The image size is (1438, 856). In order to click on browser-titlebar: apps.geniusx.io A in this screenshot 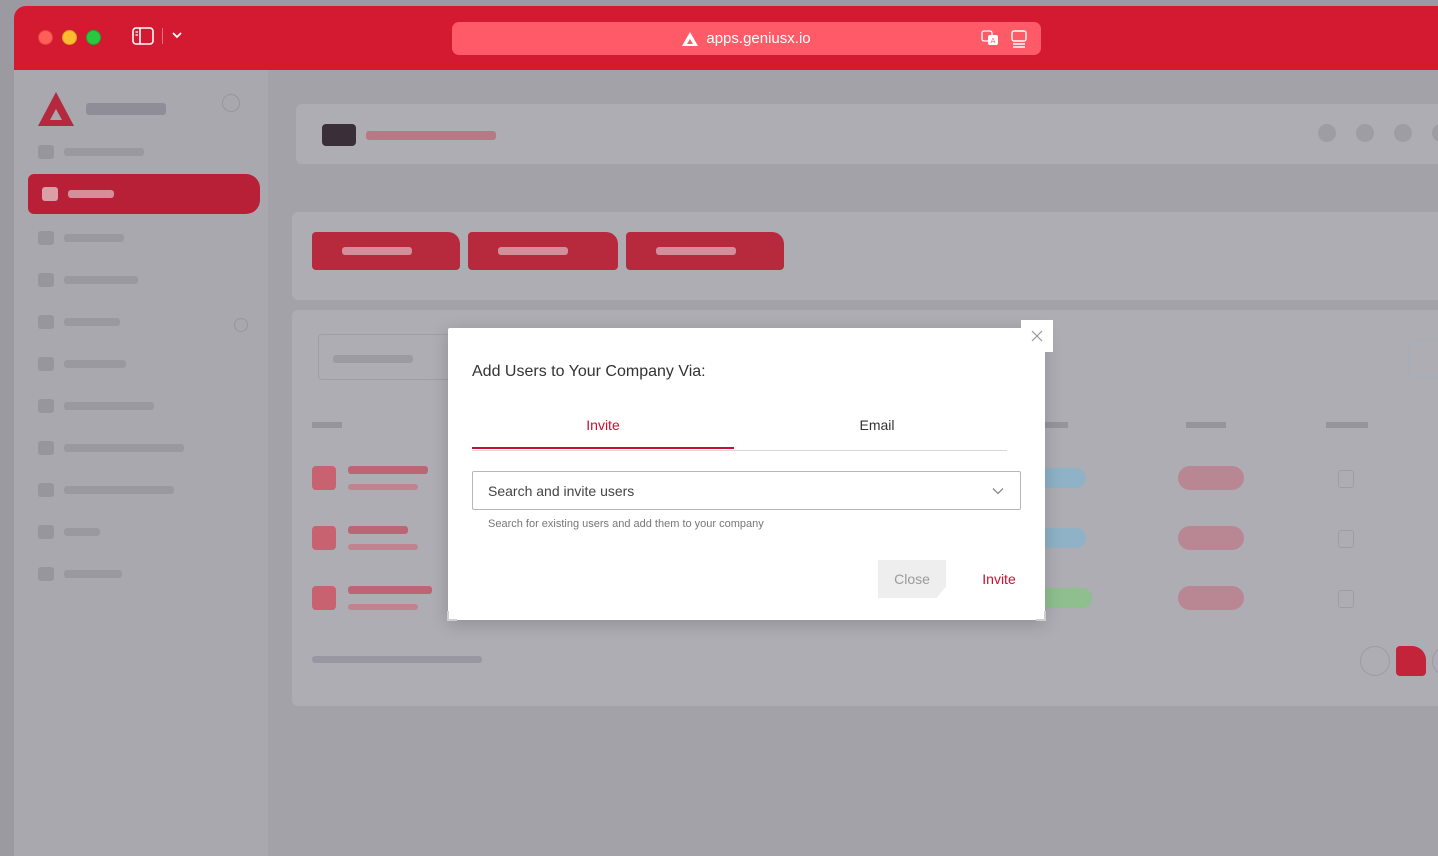, I will do `click(726, 38)`.